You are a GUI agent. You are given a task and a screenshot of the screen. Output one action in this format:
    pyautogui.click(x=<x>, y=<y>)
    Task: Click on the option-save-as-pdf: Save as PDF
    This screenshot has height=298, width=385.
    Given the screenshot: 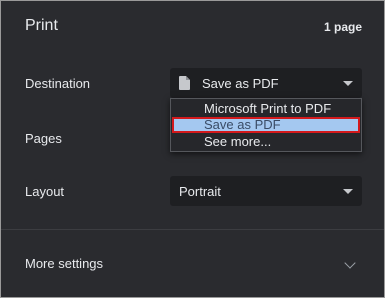 What is the action you would take?
    pyautogui.click(x=266, y=125)
    